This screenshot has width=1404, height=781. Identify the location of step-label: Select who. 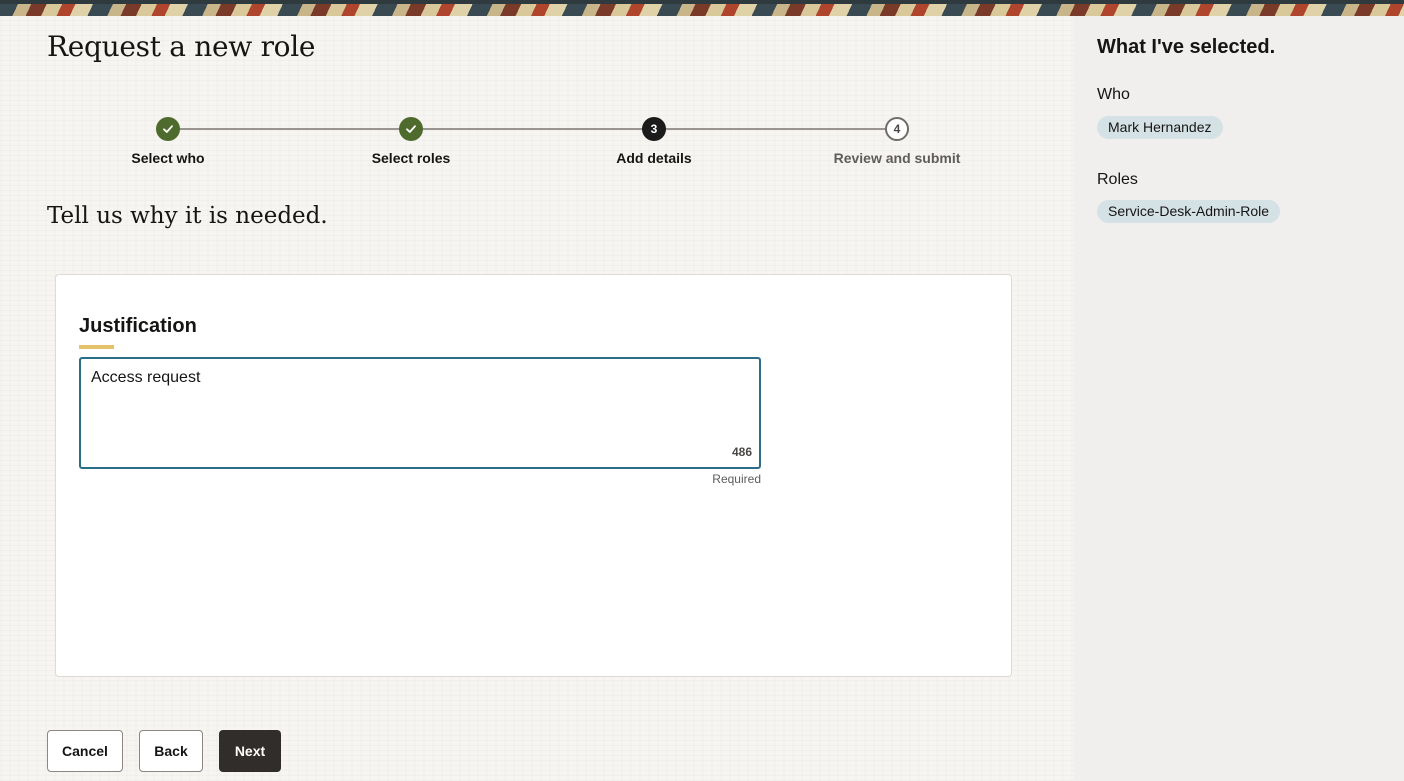
(168, 158).